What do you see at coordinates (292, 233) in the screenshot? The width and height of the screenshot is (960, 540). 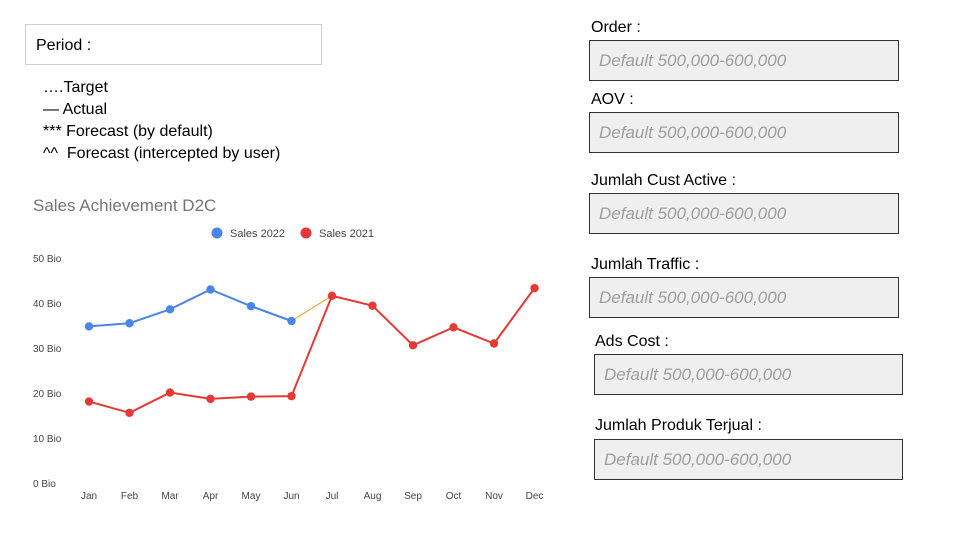 I see `chart-legend: Sales 2022 Sales 2021` at bounding box center [292, 233].